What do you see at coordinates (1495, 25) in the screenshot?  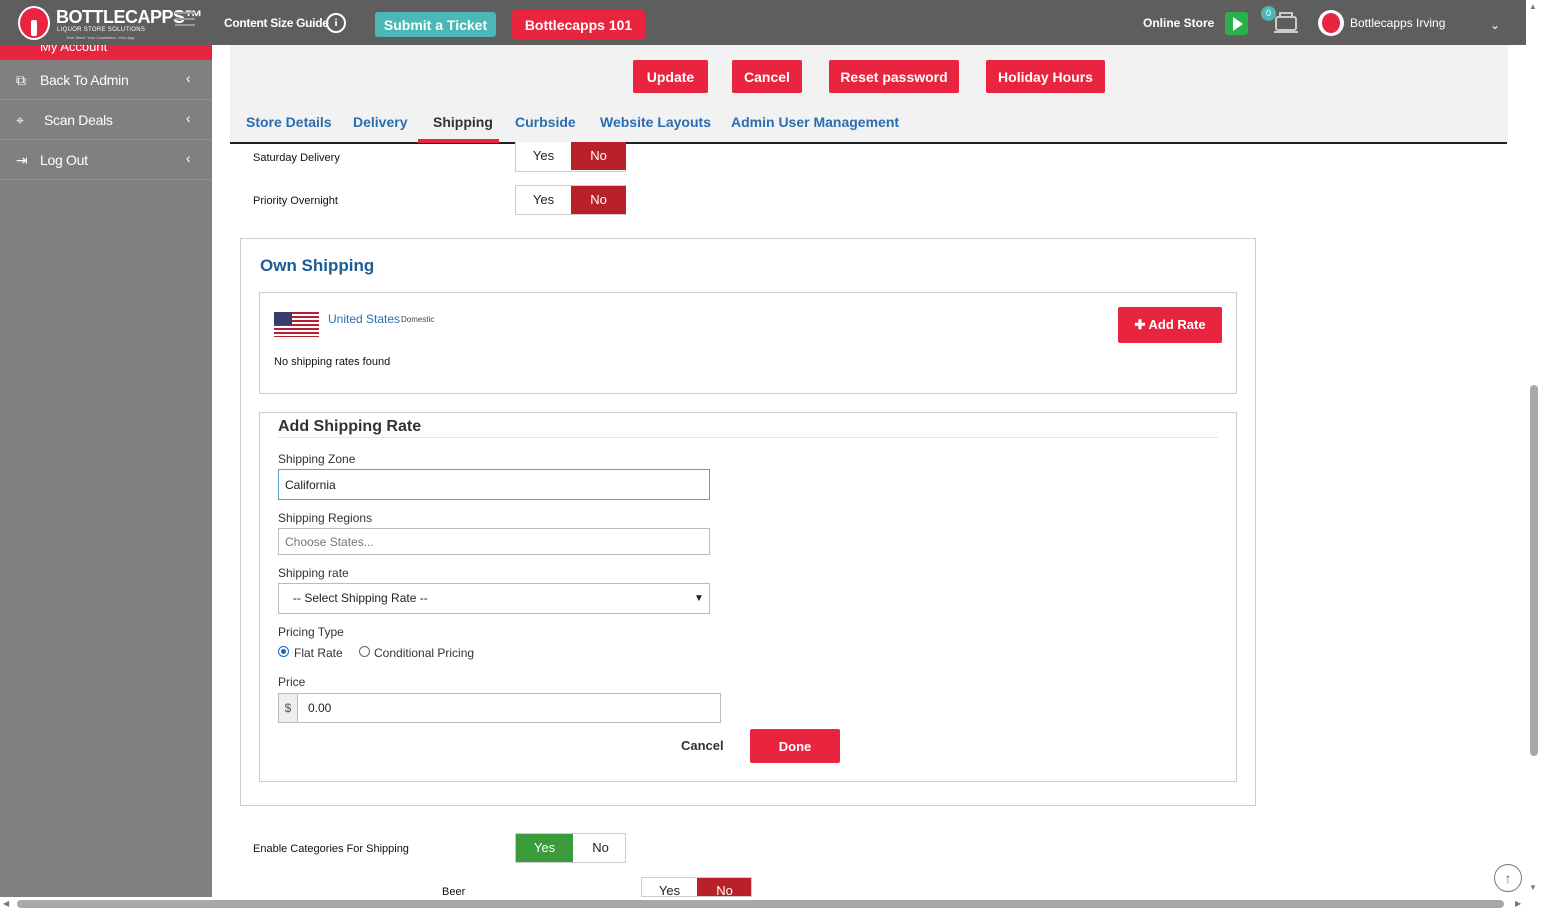 I see `chevron-down-icon: ⌄` at bounding box center [1495, 25].